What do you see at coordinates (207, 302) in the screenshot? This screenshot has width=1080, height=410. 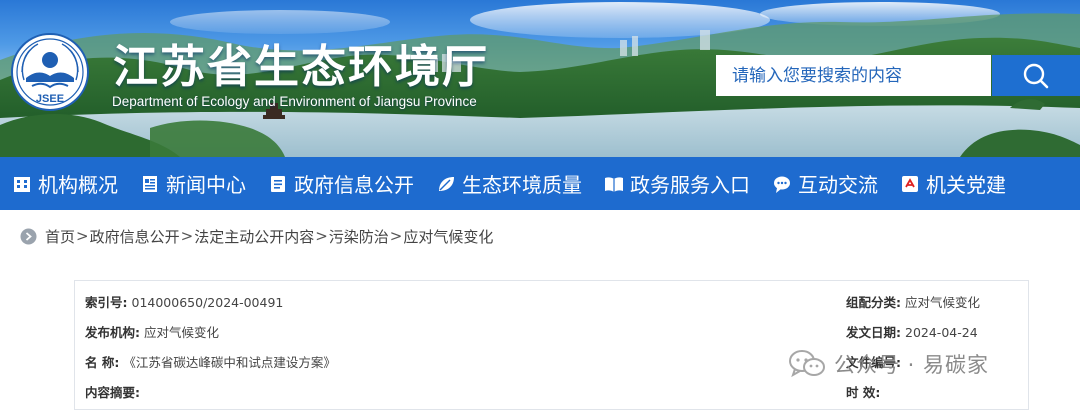 I see `index-number-value: 014000650/2024-00491` at bounding box center [207, 302].